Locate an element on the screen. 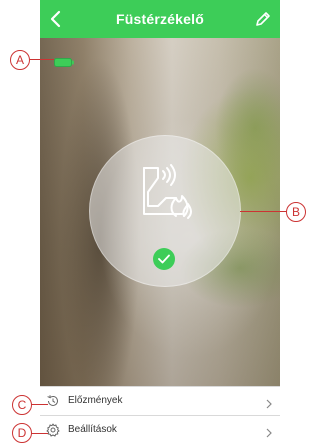 This screenshot has width=320, height=443. settings-row: Beállítások is located at coordinates (160, 429).